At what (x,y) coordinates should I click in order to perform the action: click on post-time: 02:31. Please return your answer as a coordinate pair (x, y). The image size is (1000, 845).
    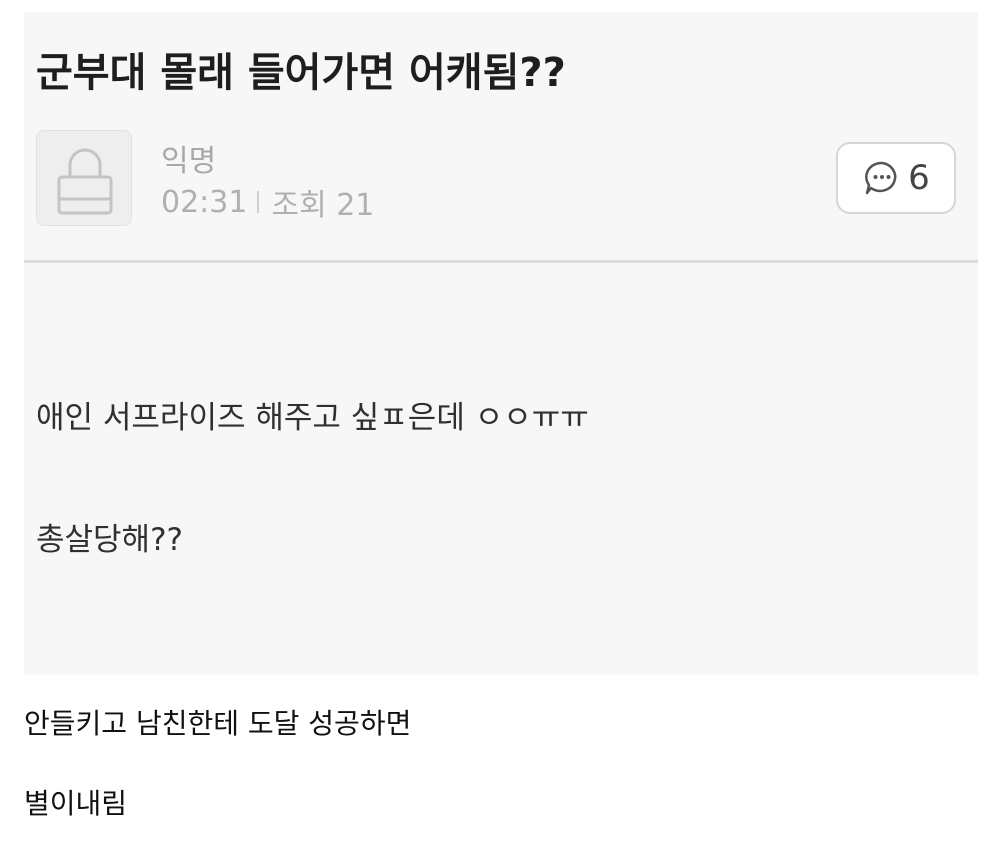
    Looking at the image, I should click on (204, 202).